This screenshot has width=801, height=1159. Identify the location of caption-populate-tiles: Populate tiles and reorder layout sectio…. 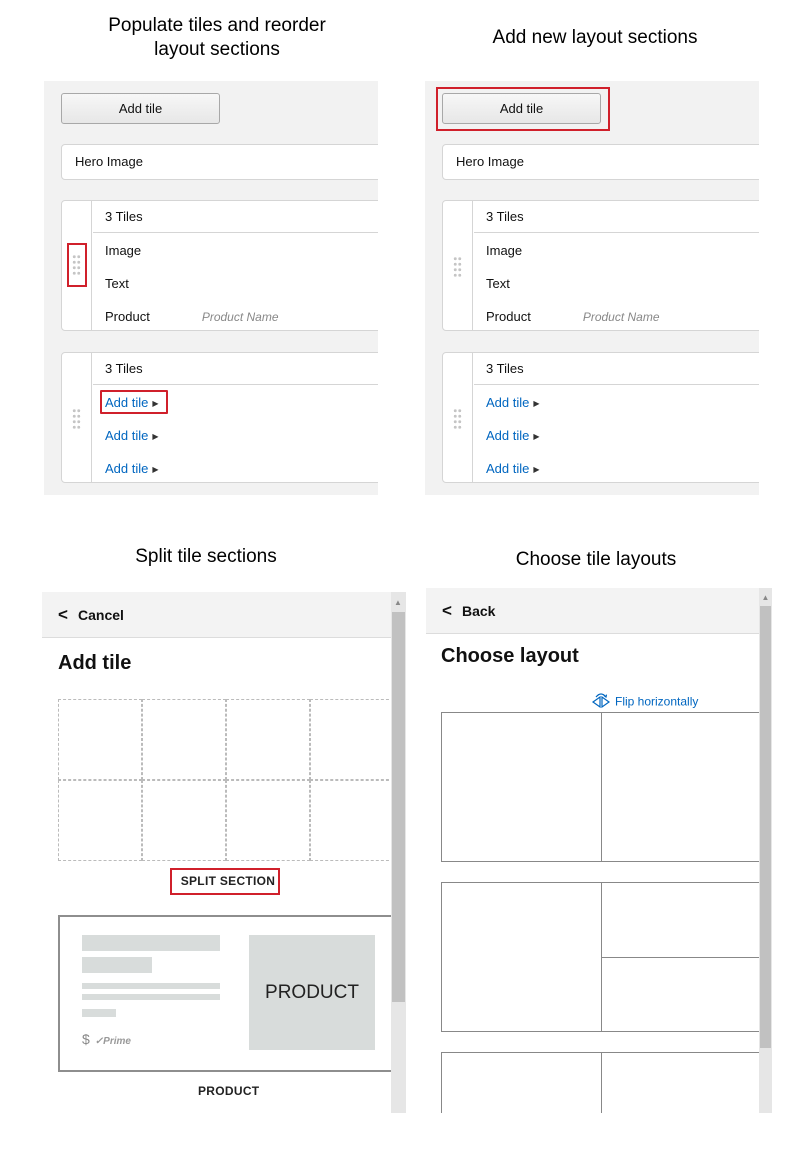
(217, 37).